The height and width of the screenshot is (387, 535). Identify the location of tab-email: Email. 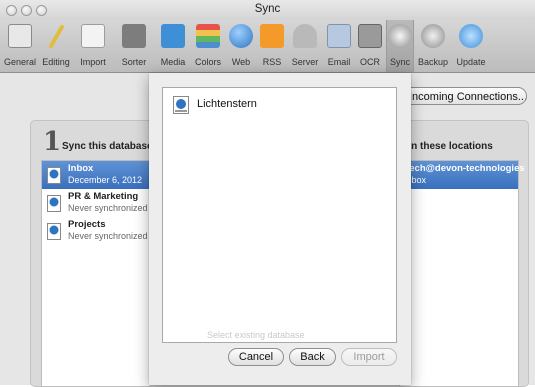
(339, 47).